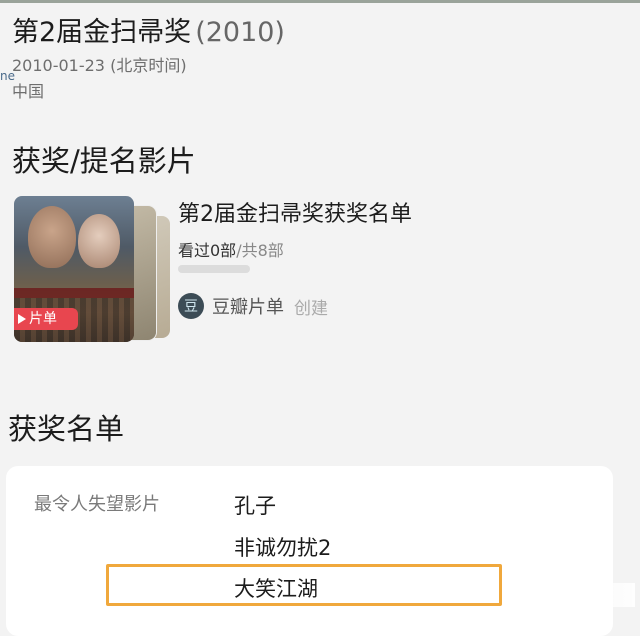  I want to click on list-poster: 片单, so click(92, 271).